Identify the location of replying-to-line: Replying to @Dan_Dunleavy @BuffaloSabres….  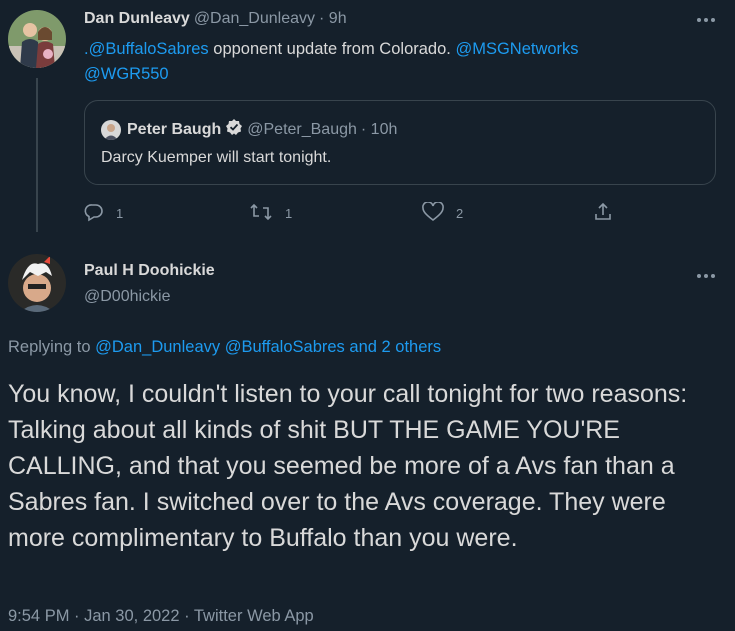
(224, 347).